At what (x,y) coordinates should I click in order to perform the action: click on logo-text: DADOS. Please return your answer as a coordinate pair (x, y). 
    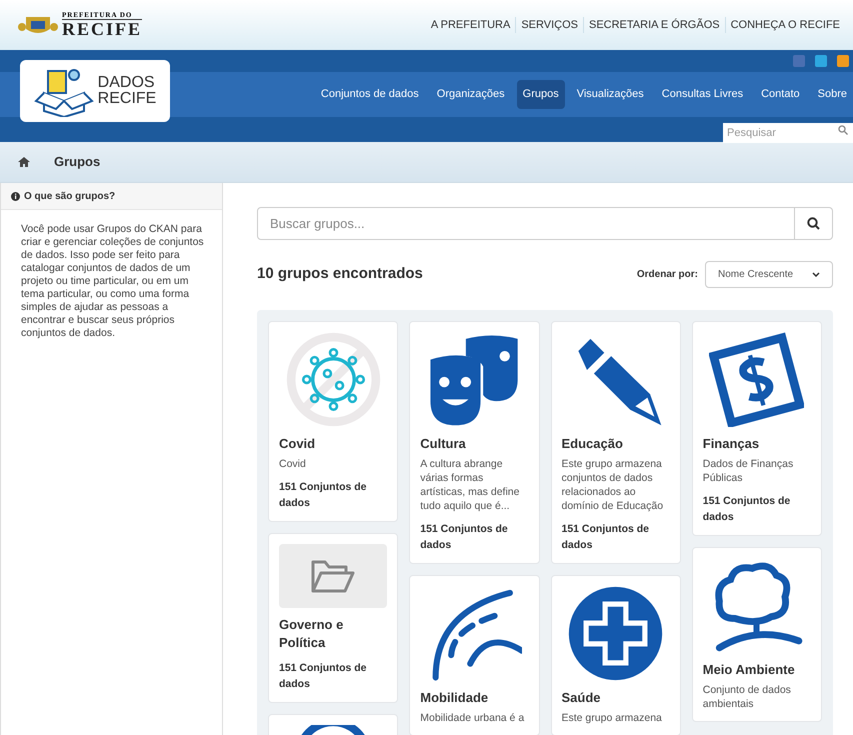
    Looking at the image, I should click on (127, 83).